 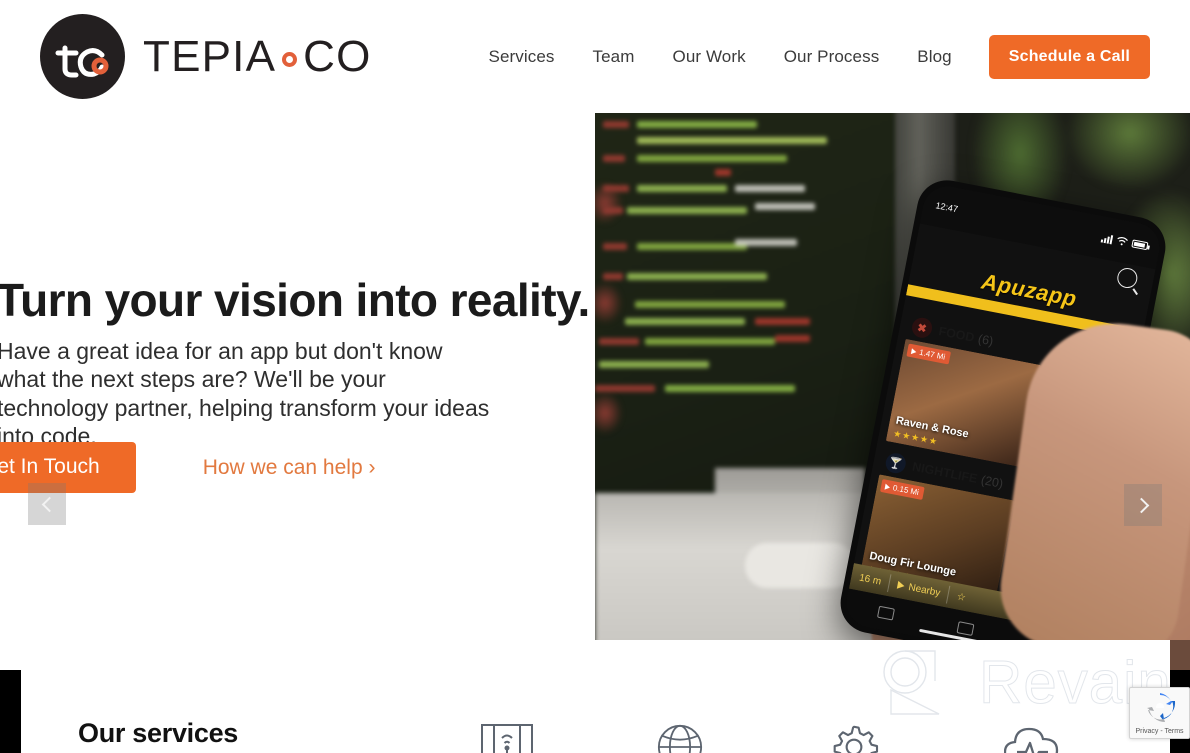 I want to click on camera-icon, so click(x=964, y=628).